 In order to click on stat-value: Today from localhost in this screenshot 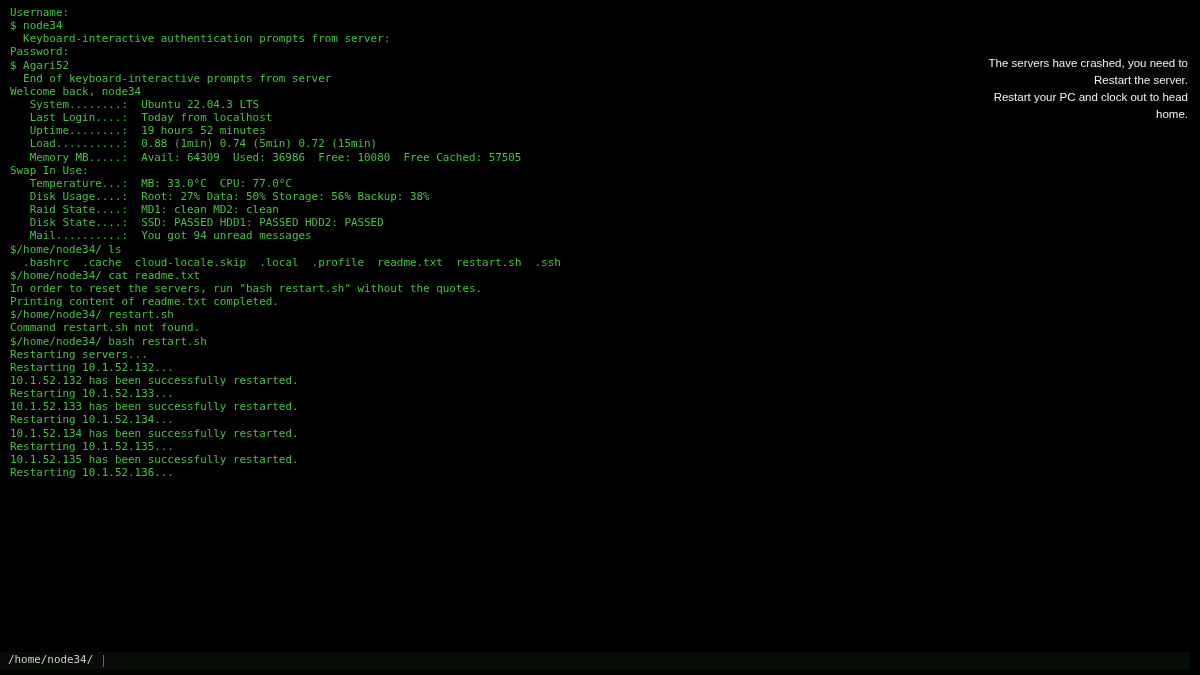, I will do `click(207, 118)`.